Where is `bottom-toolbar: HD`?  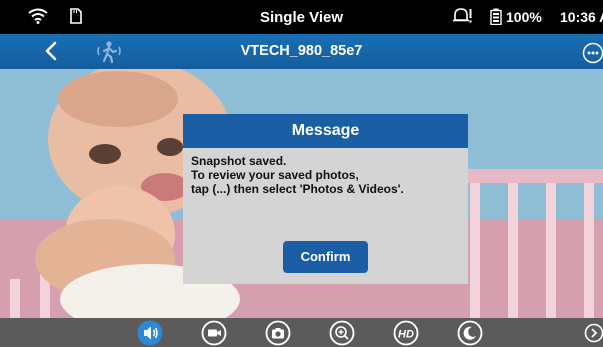 bottom-toolbar: HD is located at coordinates (301, 332).